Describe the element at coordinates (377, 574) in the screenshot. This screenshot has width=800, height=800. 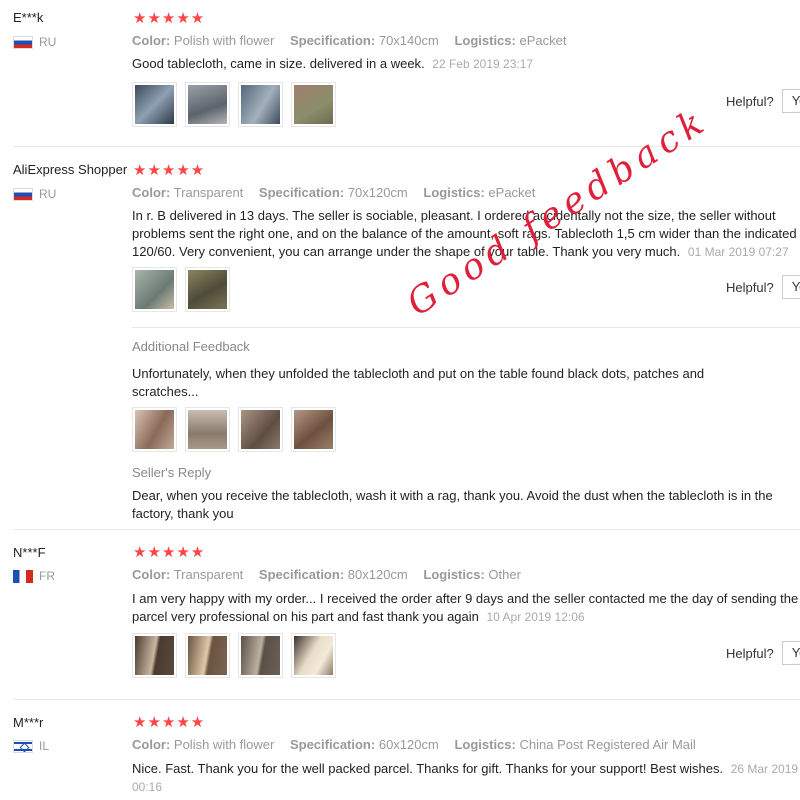
I see `spec-value: 80x120cm` at that location.